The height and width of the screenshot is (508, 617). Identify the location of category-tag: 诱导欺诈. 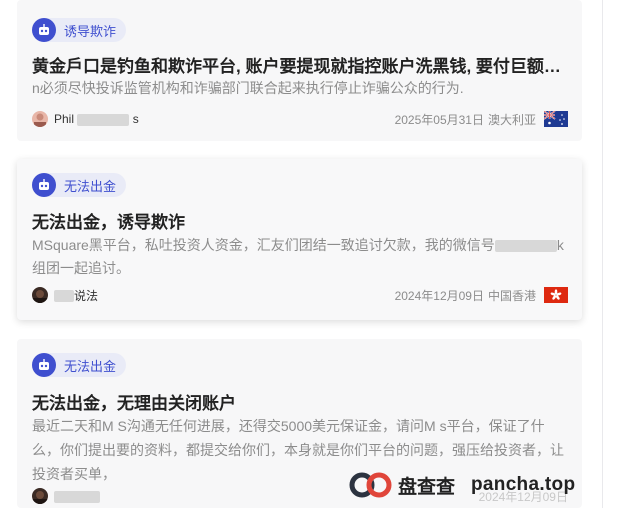
(79, 30).